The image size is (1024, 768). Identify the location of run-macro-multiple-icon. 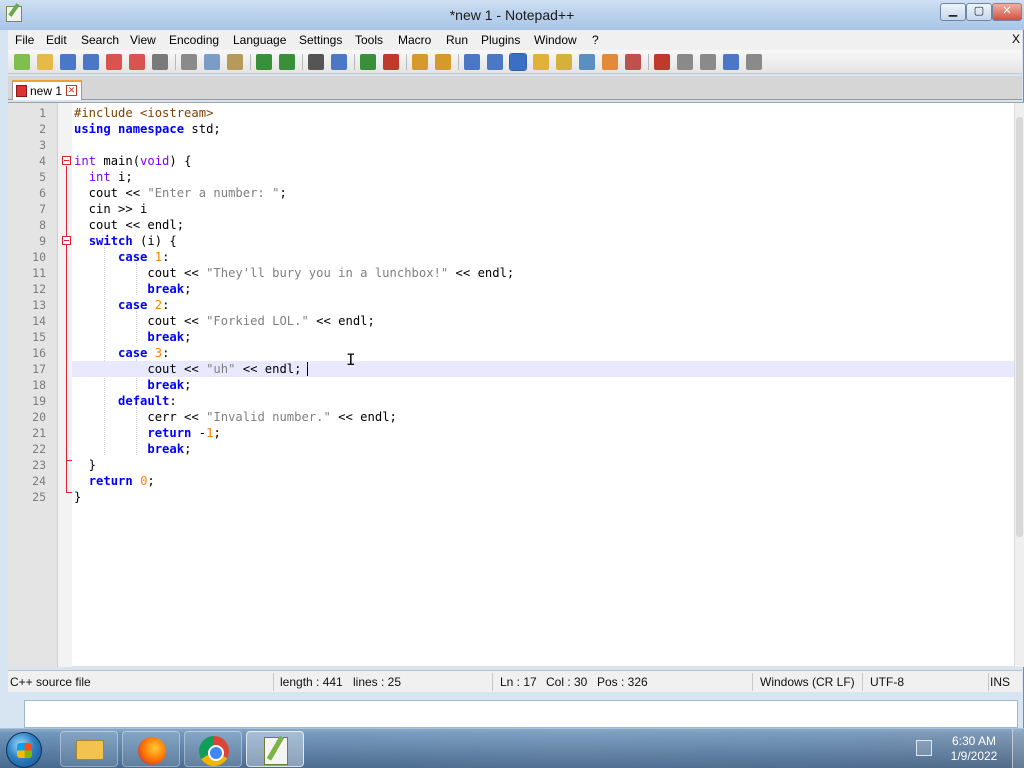
(731, 62).